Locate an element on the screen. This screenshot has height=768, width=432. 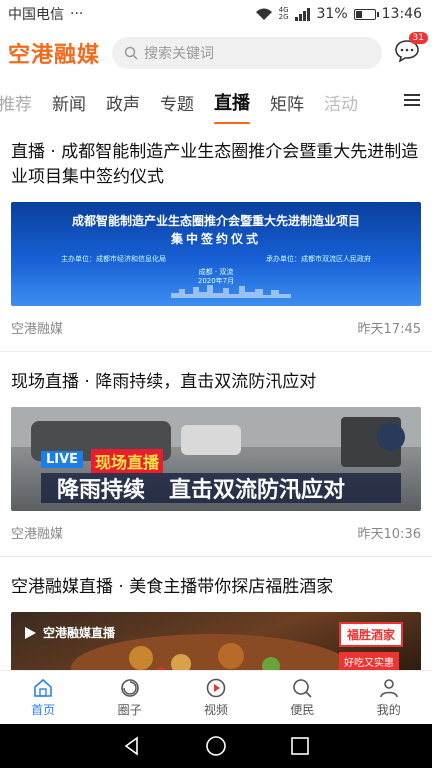
tab-policy: 政声 is located at coordinates (123, 102).